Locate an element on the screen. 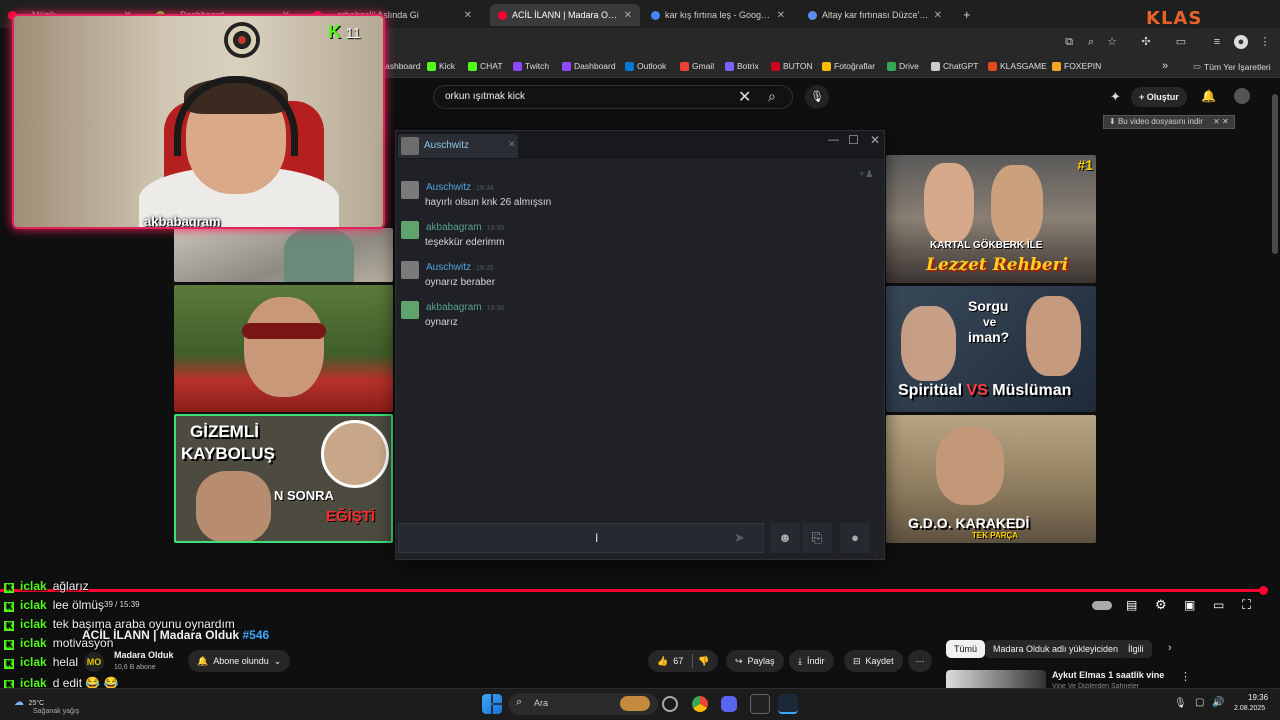 This screenshot has height=720, width=1280. fullscreen-icon: ⛶ is located at coordinates (1246, 605).